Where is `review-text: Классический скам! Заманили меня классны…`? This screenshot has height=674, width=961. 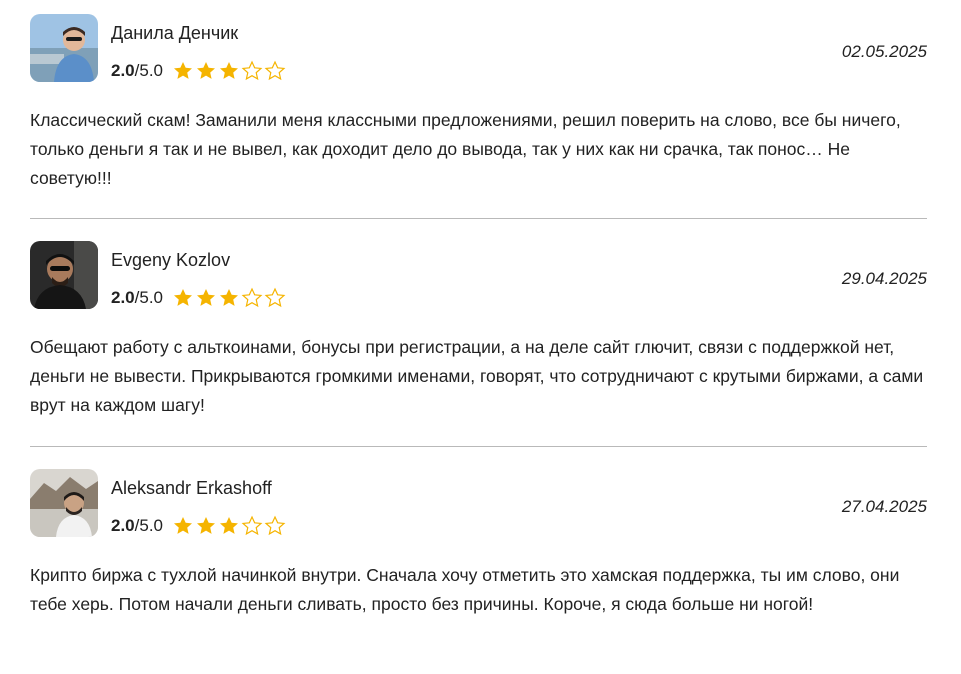
review-text: Классический скам! Заманили меня классны… is located at coordinates (465, 149).